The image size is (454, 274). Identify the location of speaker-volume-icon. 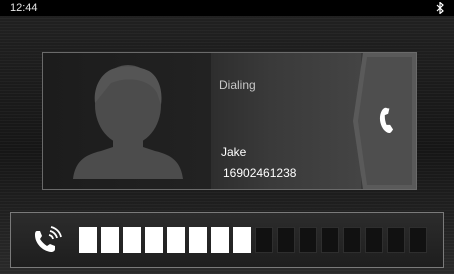
(48, 240).